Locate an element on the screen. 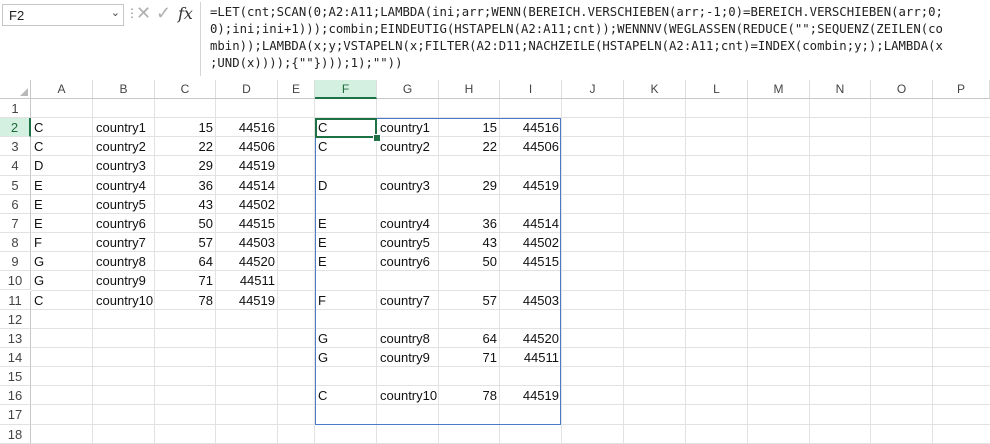  row-header-3: 3 is located at coordinates (15, 147).